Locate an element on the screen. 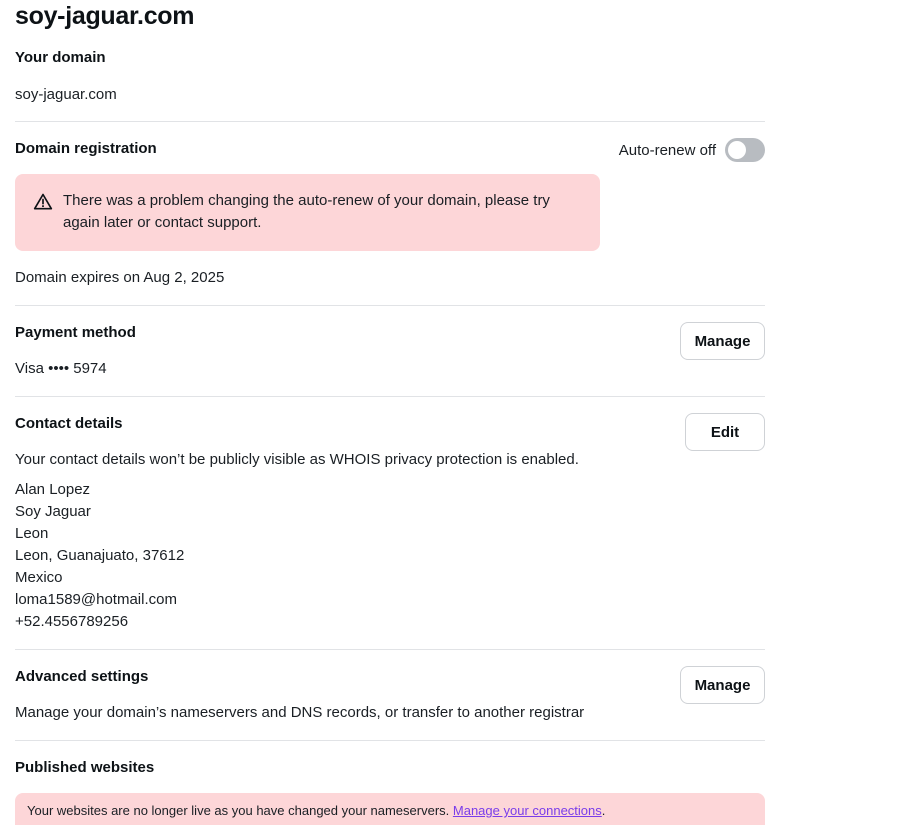  domain-registration-heading: Domain registration is located at coordinates (86, 148).